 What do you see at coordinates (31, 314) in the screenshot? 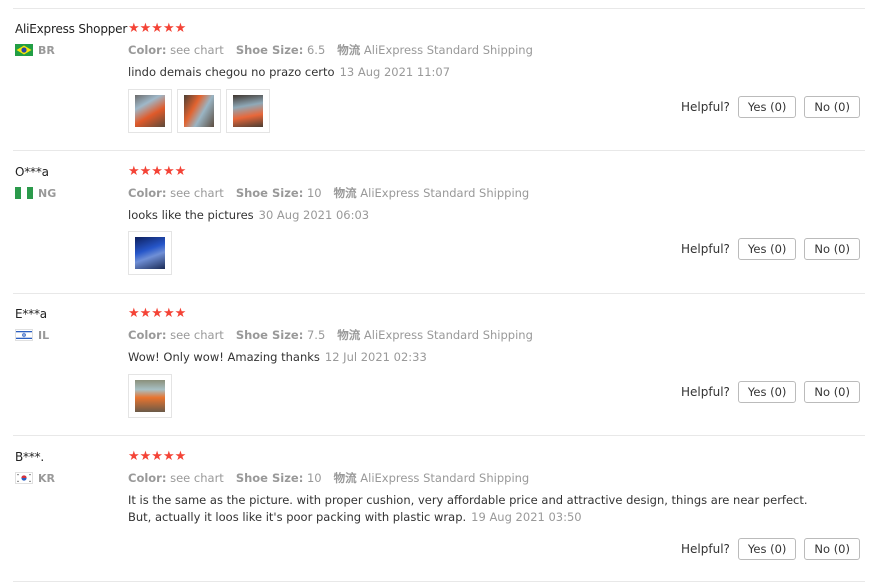
I see `reviewer-name: E***a` at bounding box center [31, 314].